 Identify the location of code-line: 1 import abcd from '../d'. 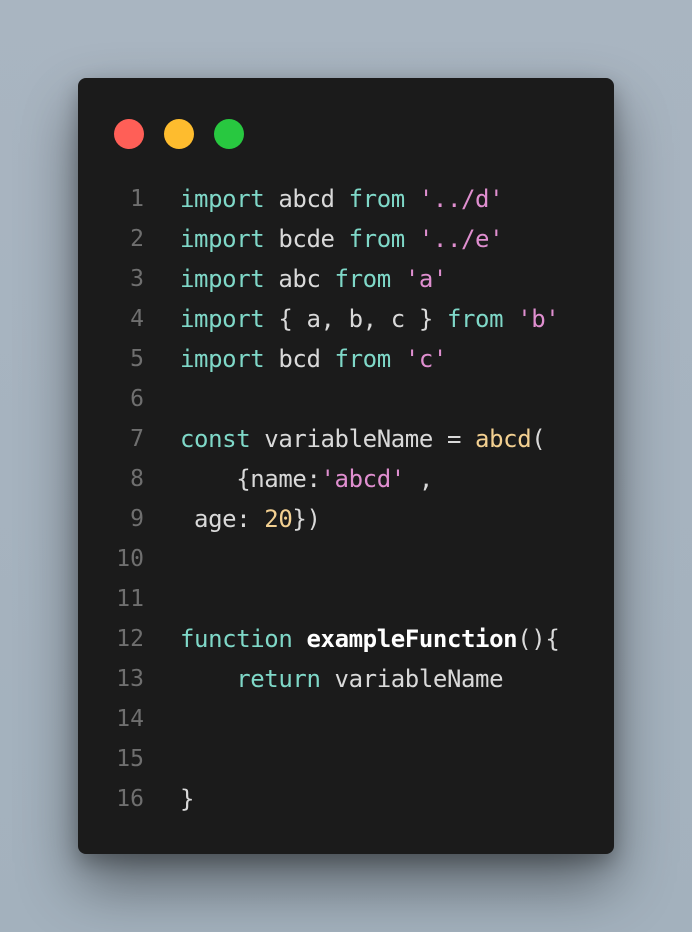
(346, 199).